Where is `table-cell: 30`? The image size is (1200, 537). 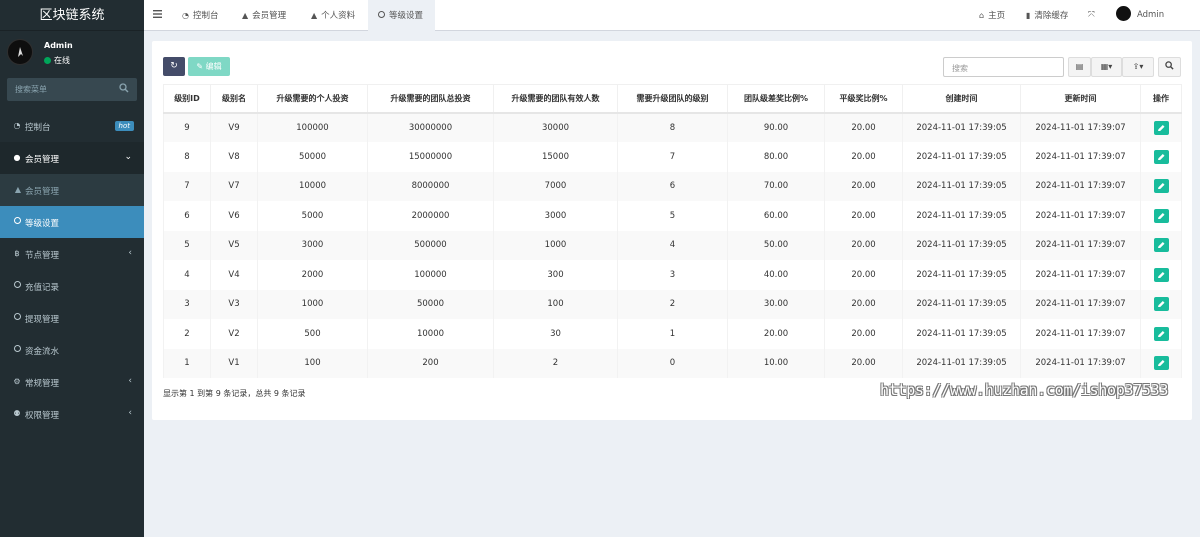 table-cell: 30 is located at coordinates (555, 334).